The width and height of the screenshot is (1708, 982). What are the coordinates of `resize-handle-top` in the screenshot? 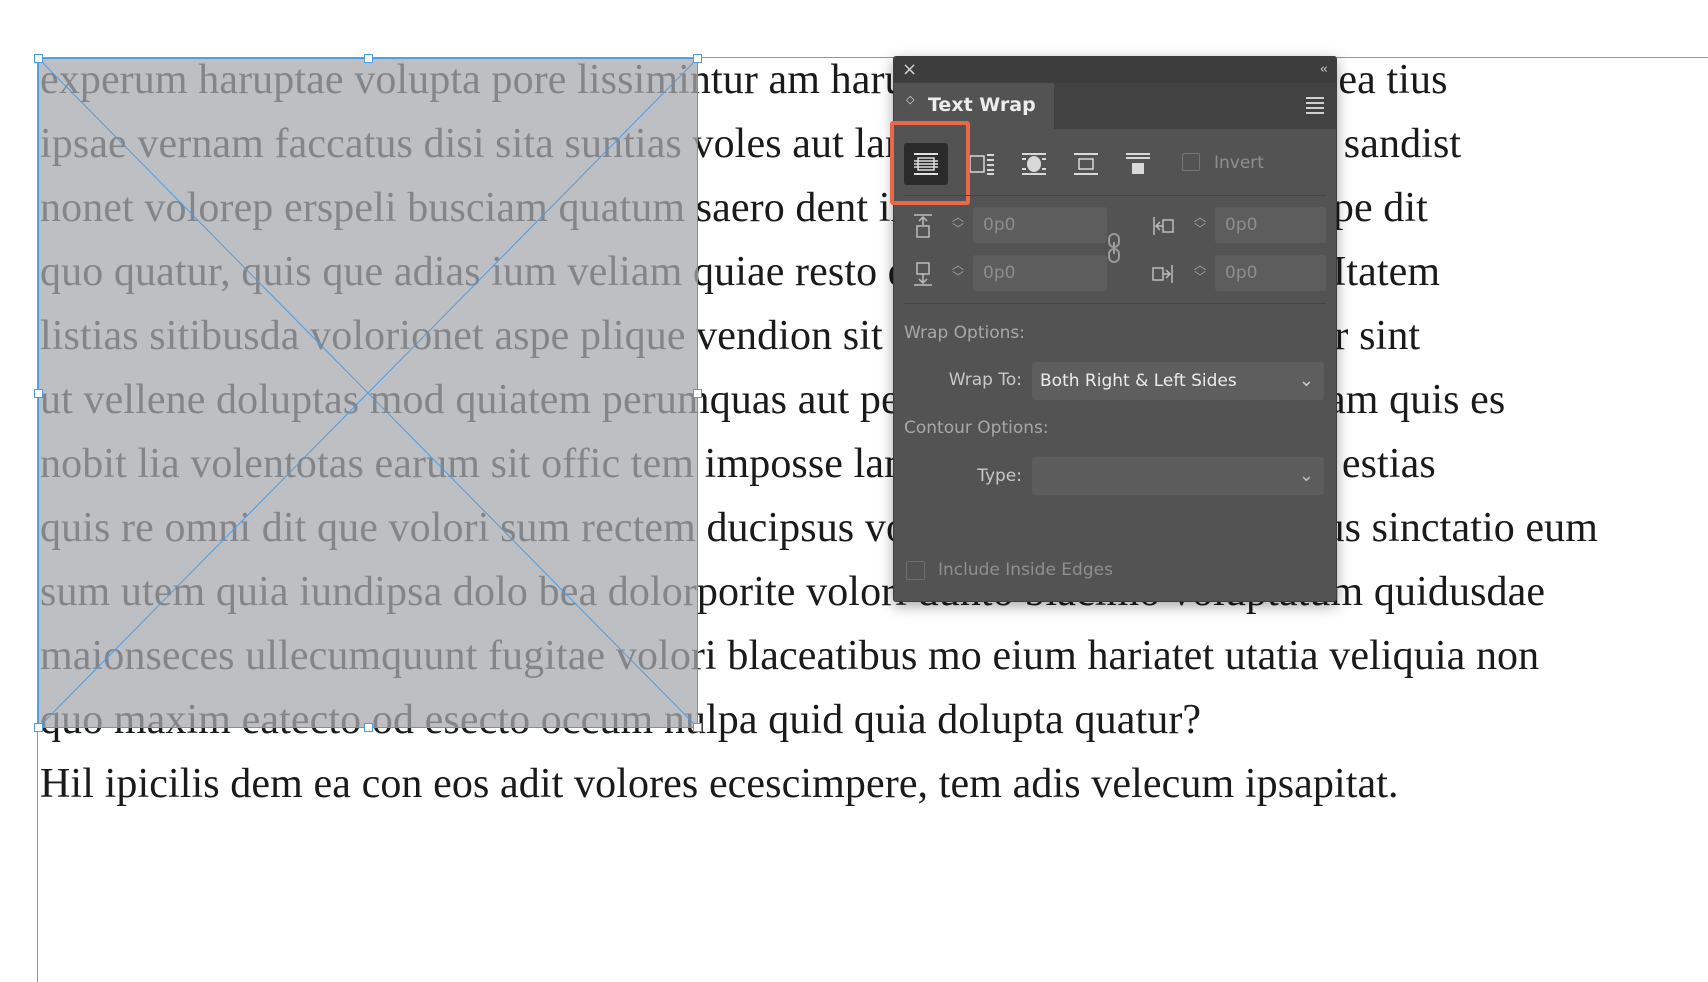 It's located at (368, 58).